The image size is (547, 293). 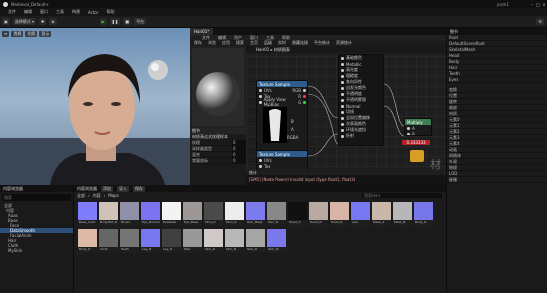 I want to click on asset-label: Head_R, so click(x=339, y=223).